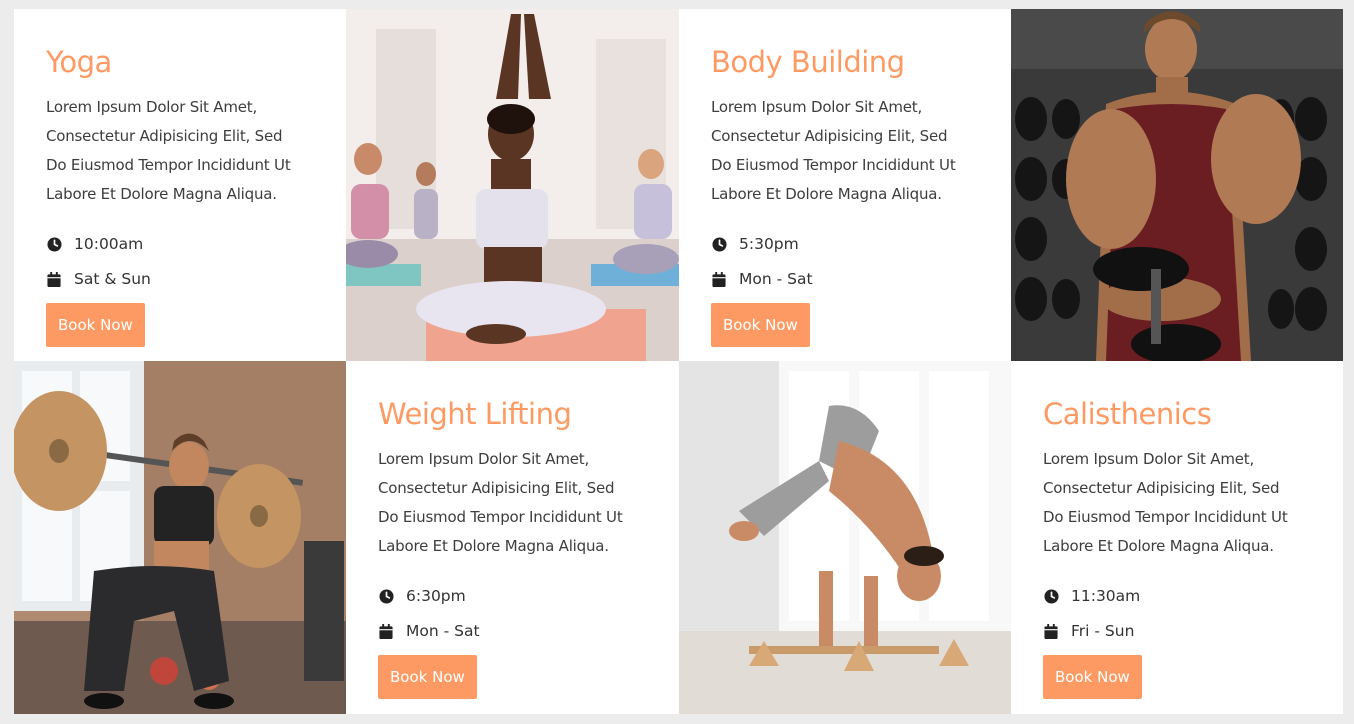 This screenshot has height=724, width=1354. Describe the element at coordinates (808, 62) in the screenshot. I see `class-title: Body Building` at that location.